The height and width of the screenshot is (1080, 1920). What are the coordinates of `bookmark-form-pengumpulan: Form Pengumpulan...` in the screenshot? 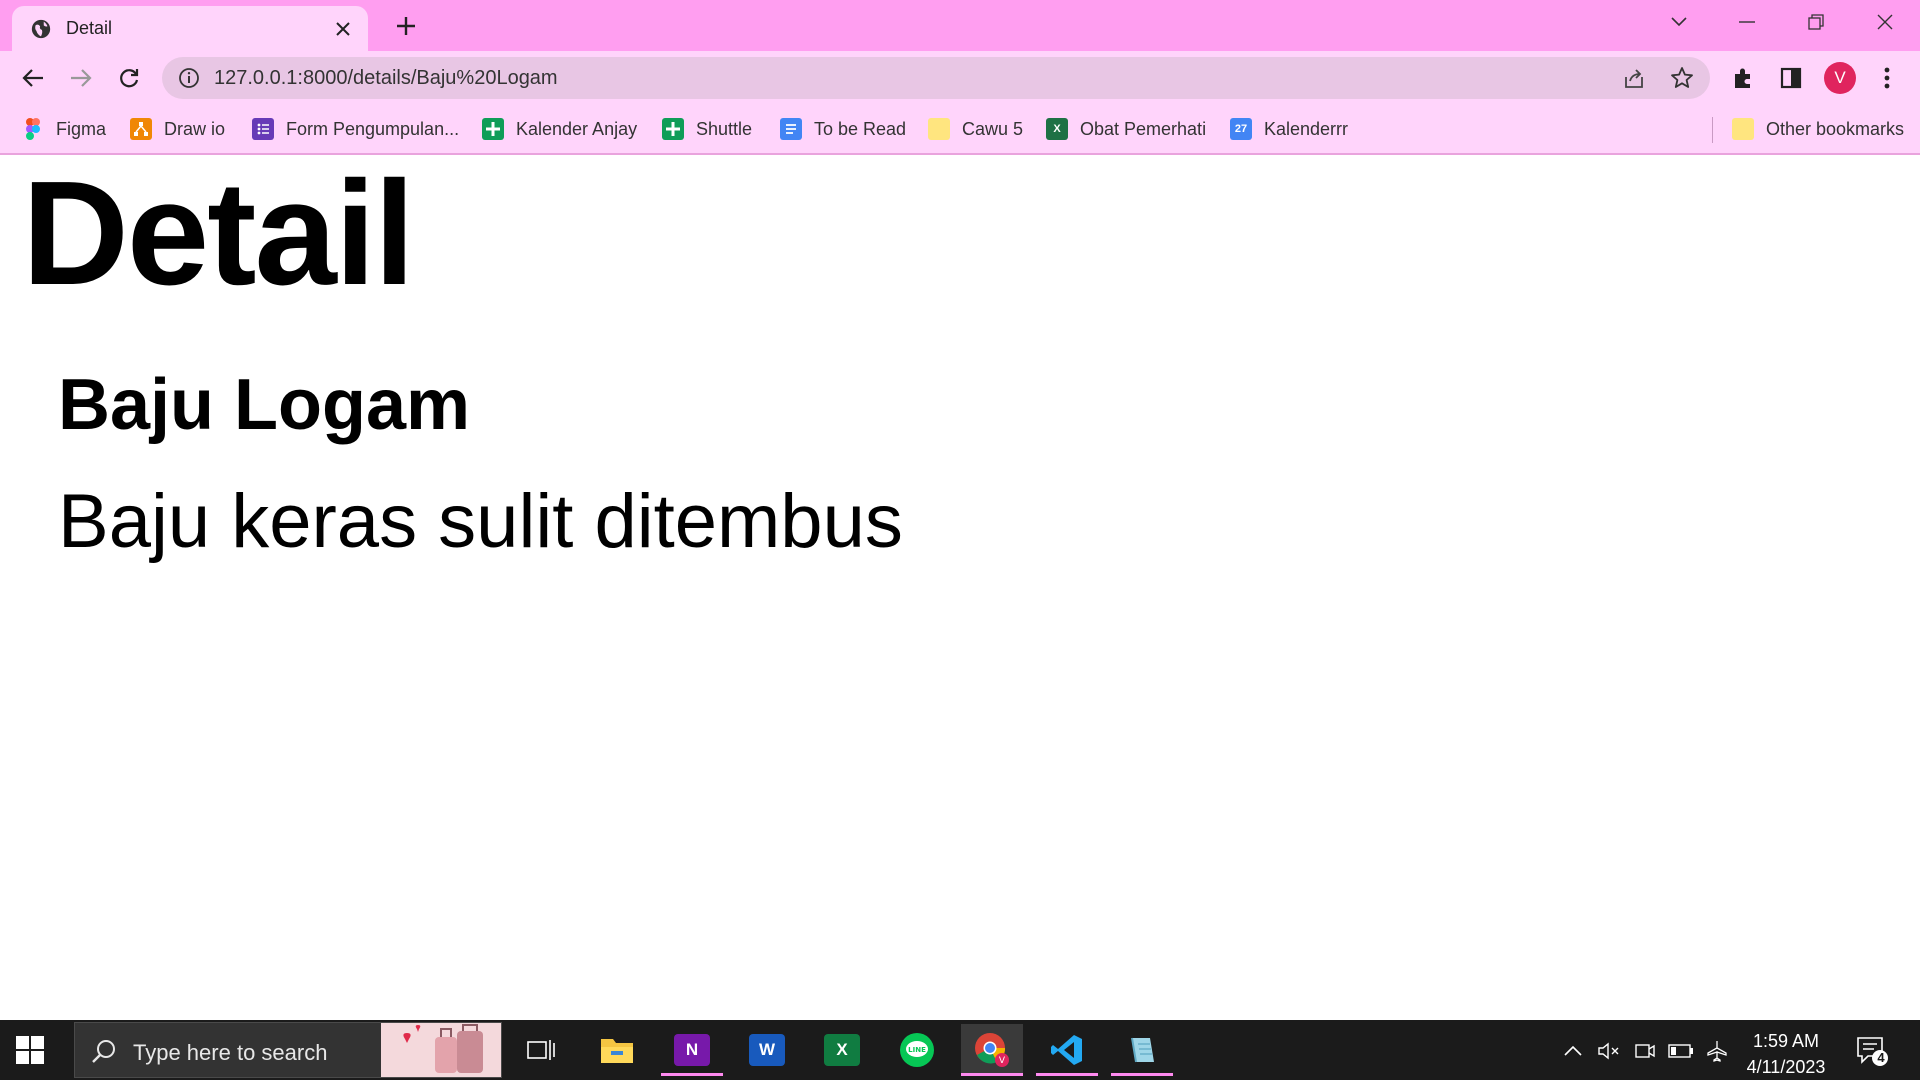 It's located at (355, 129).